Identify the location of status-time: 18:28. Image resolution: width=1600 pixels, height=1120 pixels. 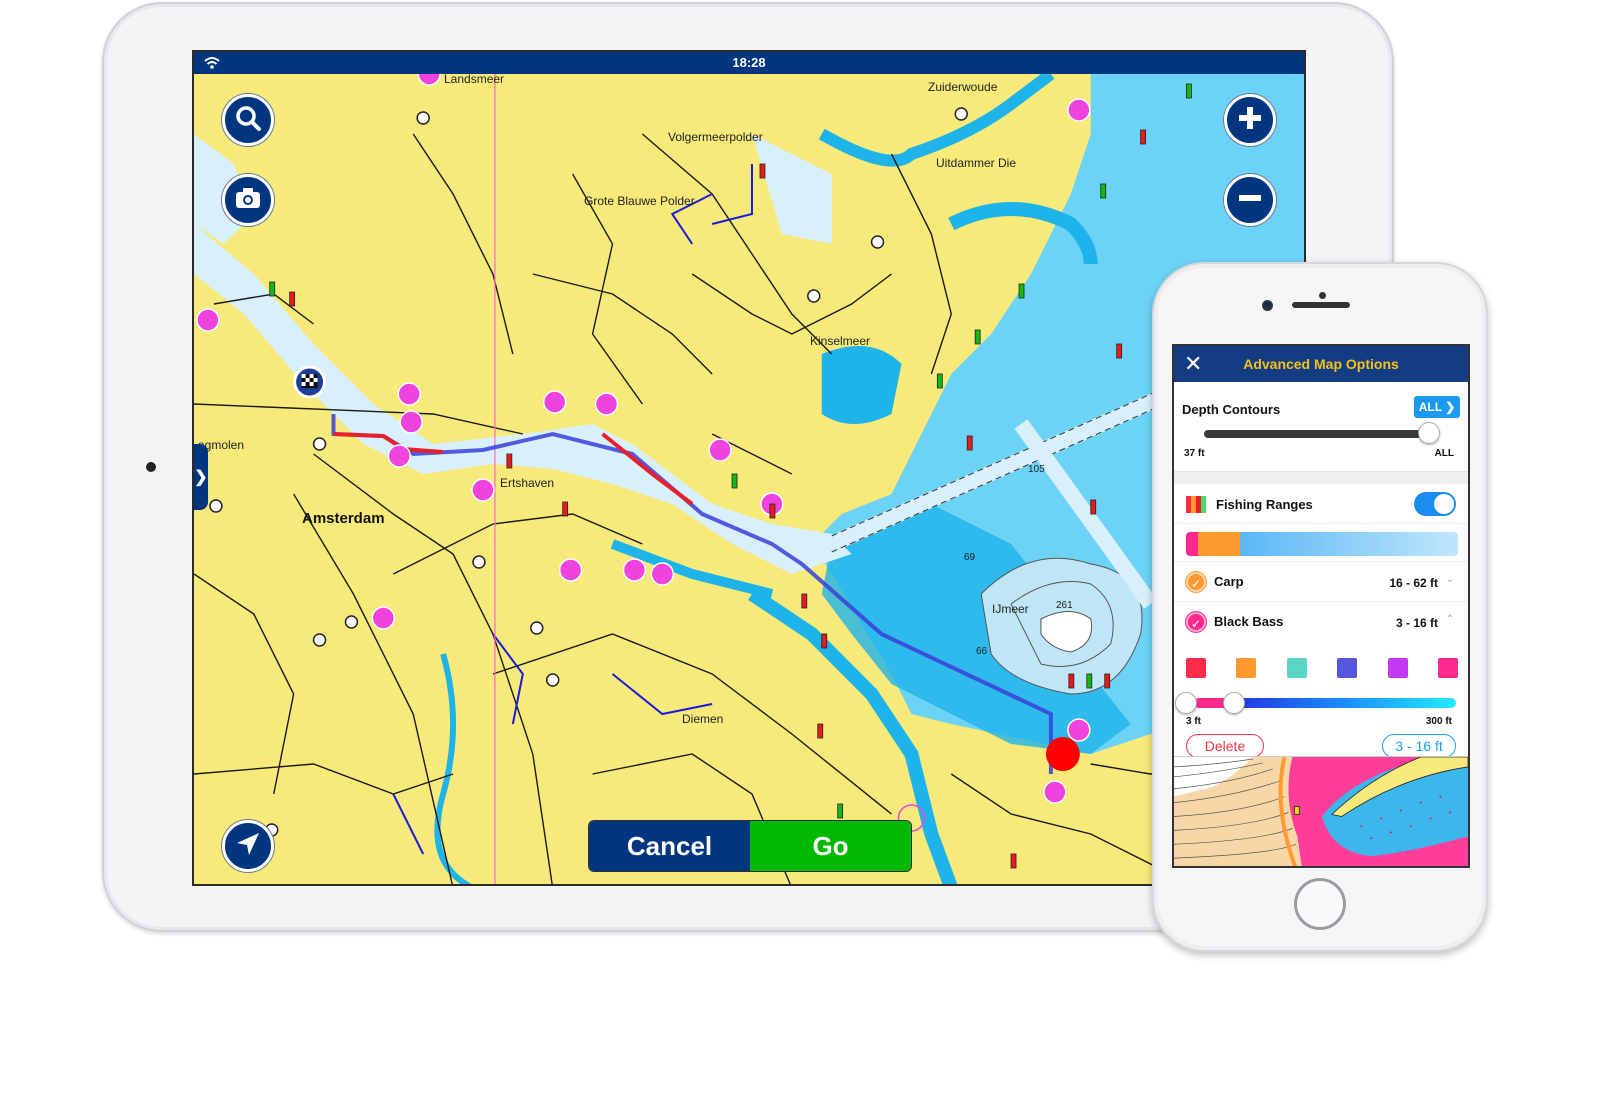
(749, 62).